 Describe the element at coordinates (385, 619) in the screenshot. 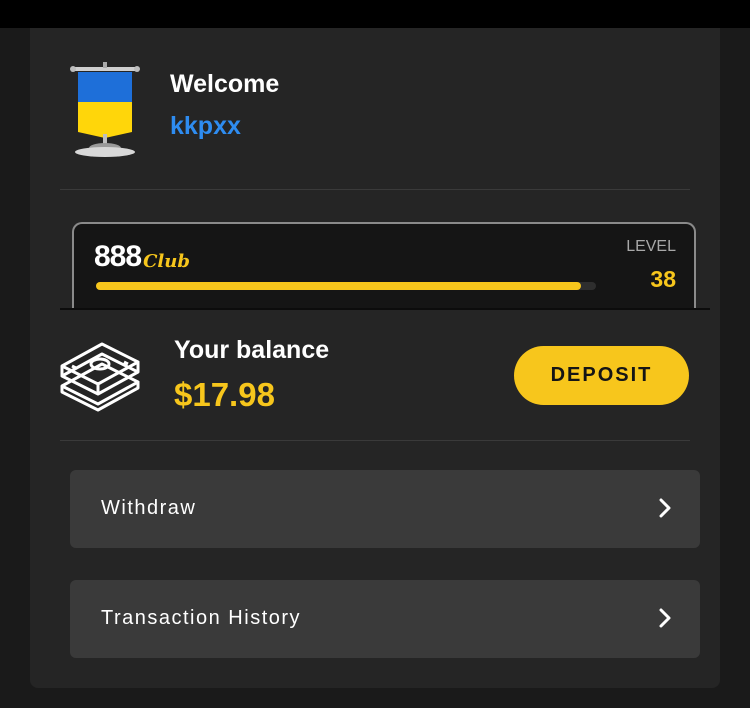

I see `transaction-history-row: Transaction History` at that location.